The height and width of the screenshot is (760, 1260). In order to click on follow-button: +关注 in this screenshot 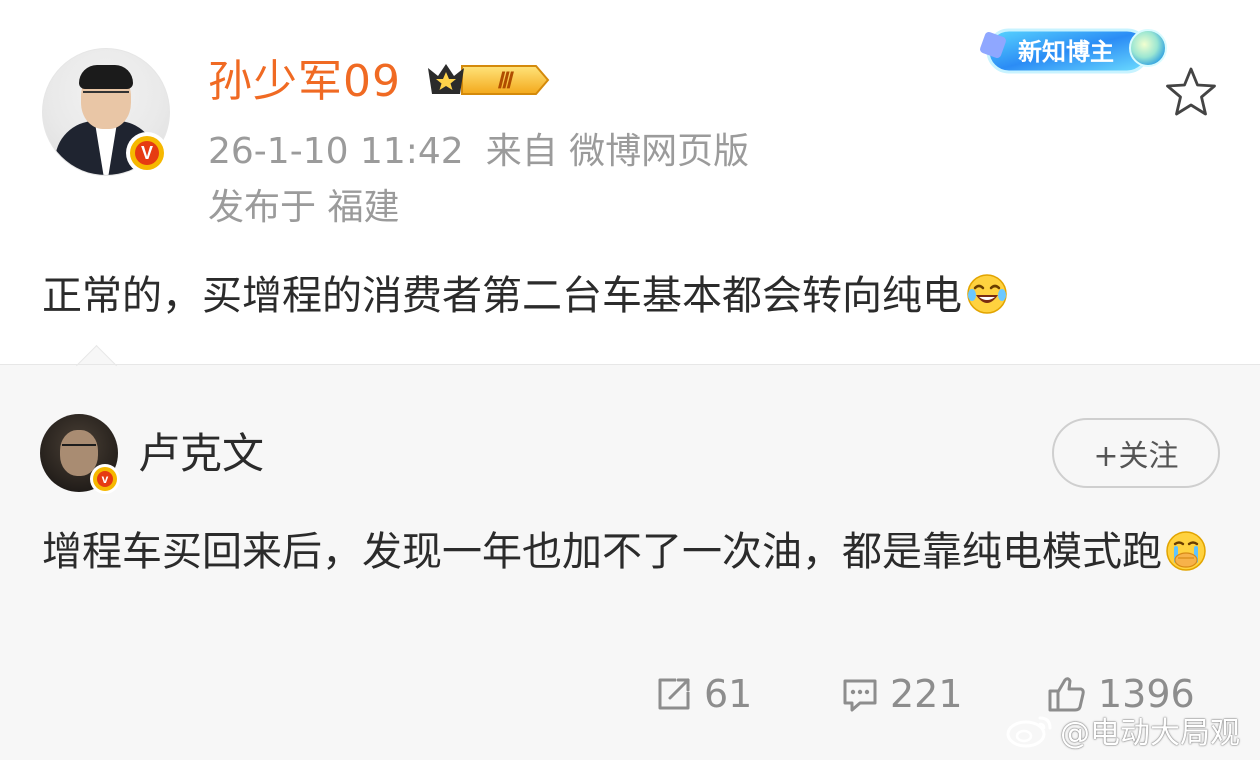, I will do `click(1136, 453)`.